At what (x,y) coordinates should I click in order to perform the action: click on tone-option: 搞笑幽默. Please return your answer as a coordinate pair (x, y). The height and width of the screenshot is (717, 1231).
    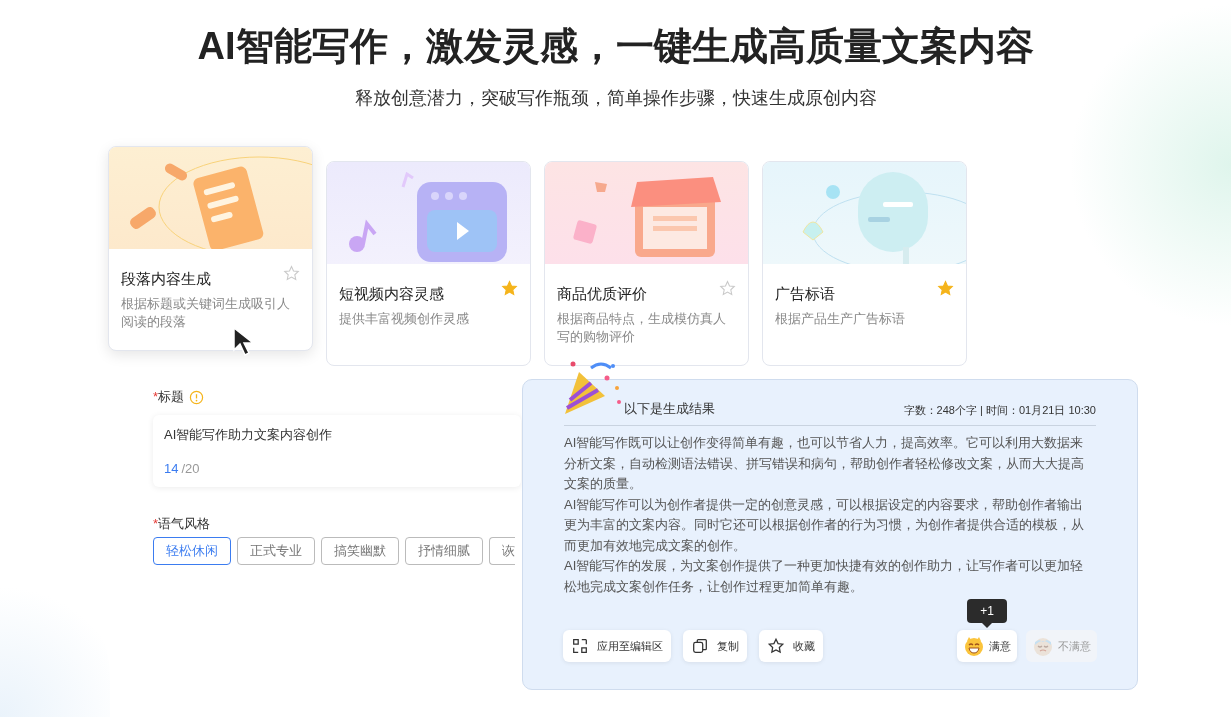
    Looking at the image, I should click on (360, 551).